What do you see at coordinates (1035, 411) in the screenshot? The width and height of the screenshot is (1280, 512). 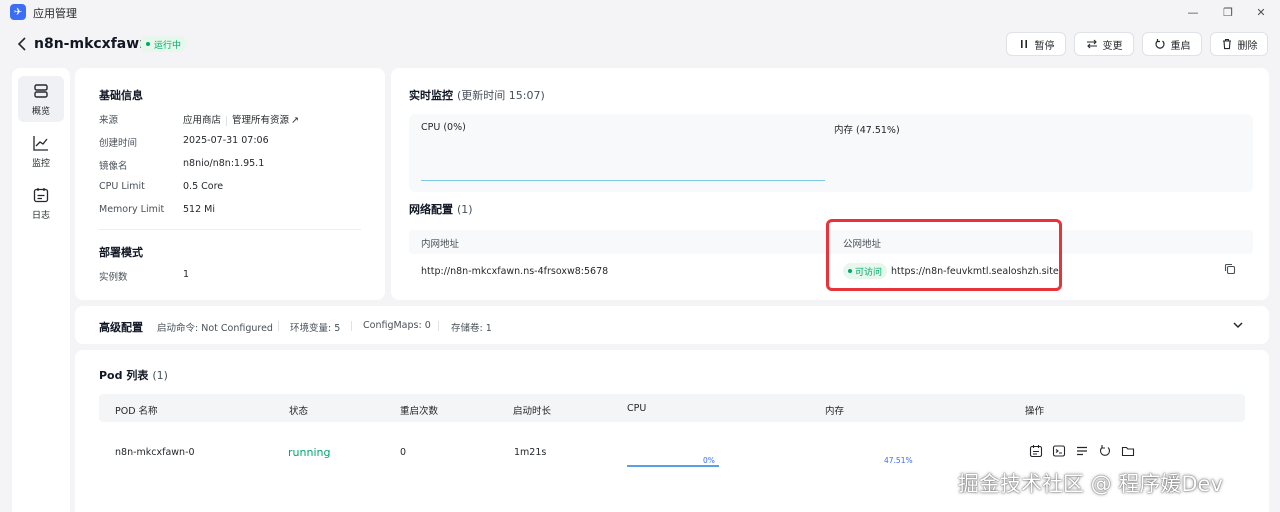 I see `col-actions: 操作` at bounding box center [1035, 411].